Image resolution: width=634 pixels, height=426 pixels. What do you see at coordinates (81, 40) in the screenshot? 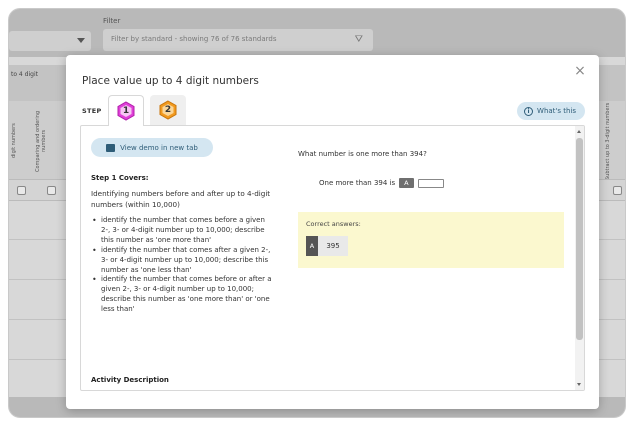
I see `chevron-down-icon` at bounding box center [81, 40].